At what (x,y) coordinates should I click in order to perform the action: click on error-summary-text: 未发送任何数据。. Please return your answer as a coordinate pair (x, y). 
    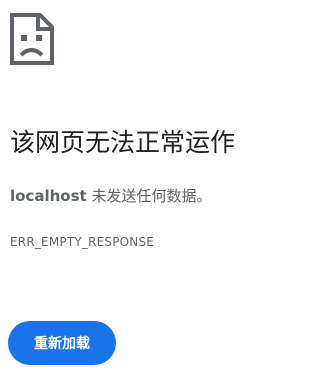
    Looking at the image, I should click on (149, 196).